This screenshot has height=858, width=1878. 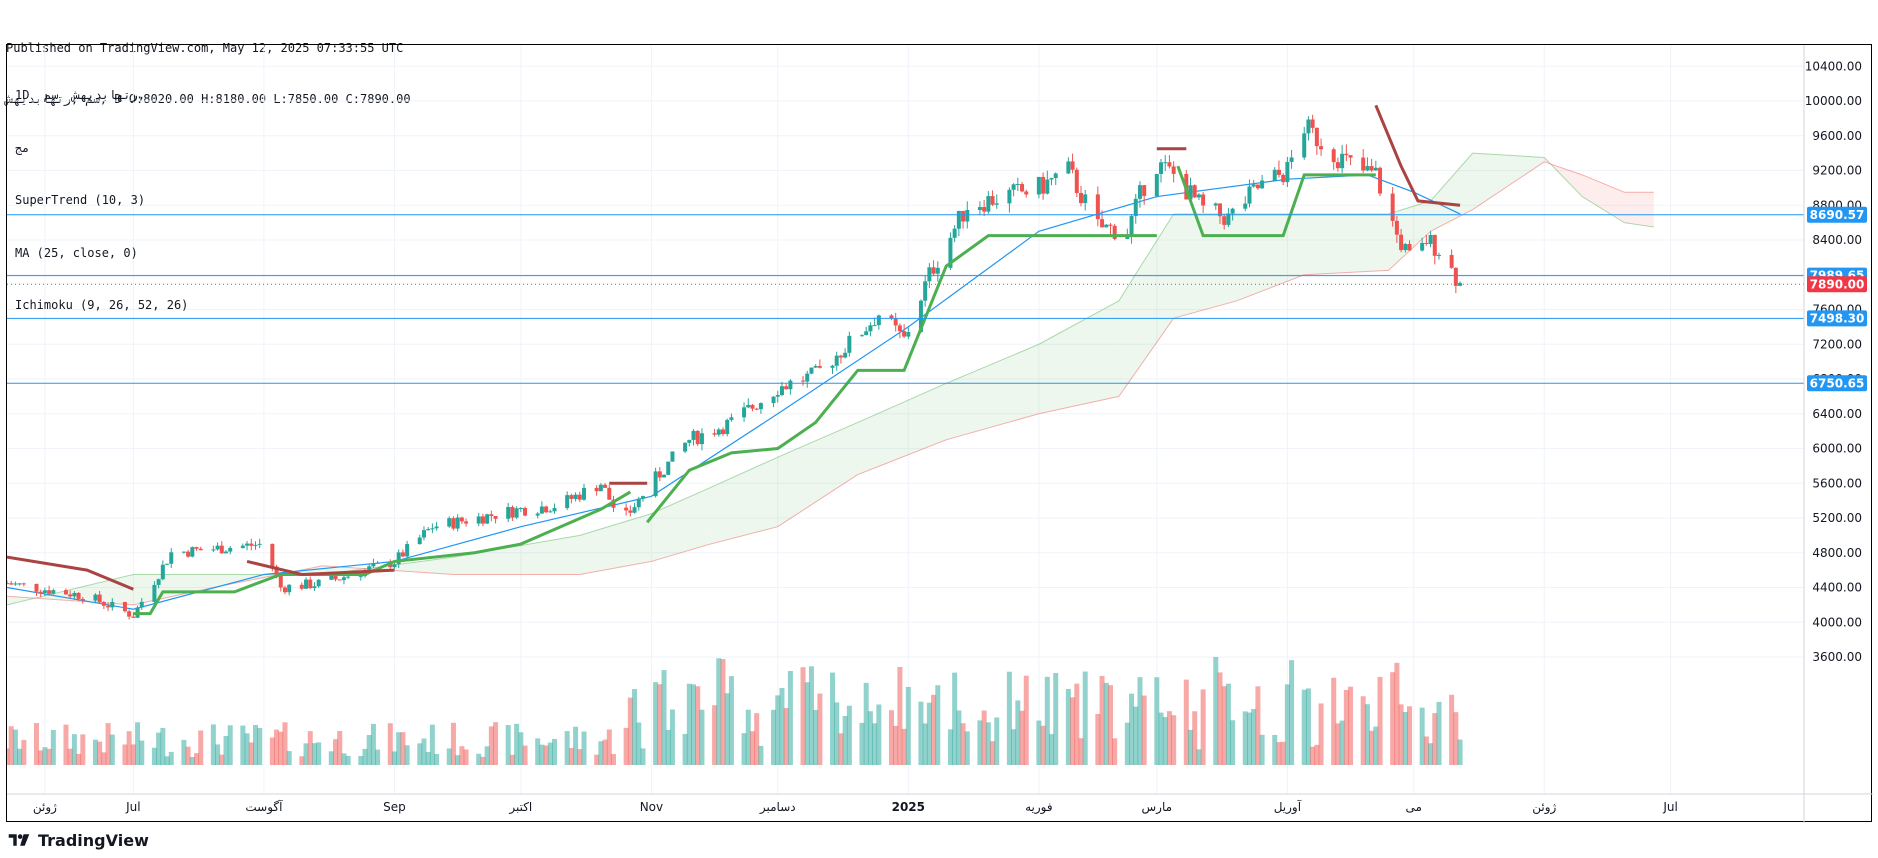 I want to click on ma-legend: MA (25, close, 0), so click(x=101, y=254).